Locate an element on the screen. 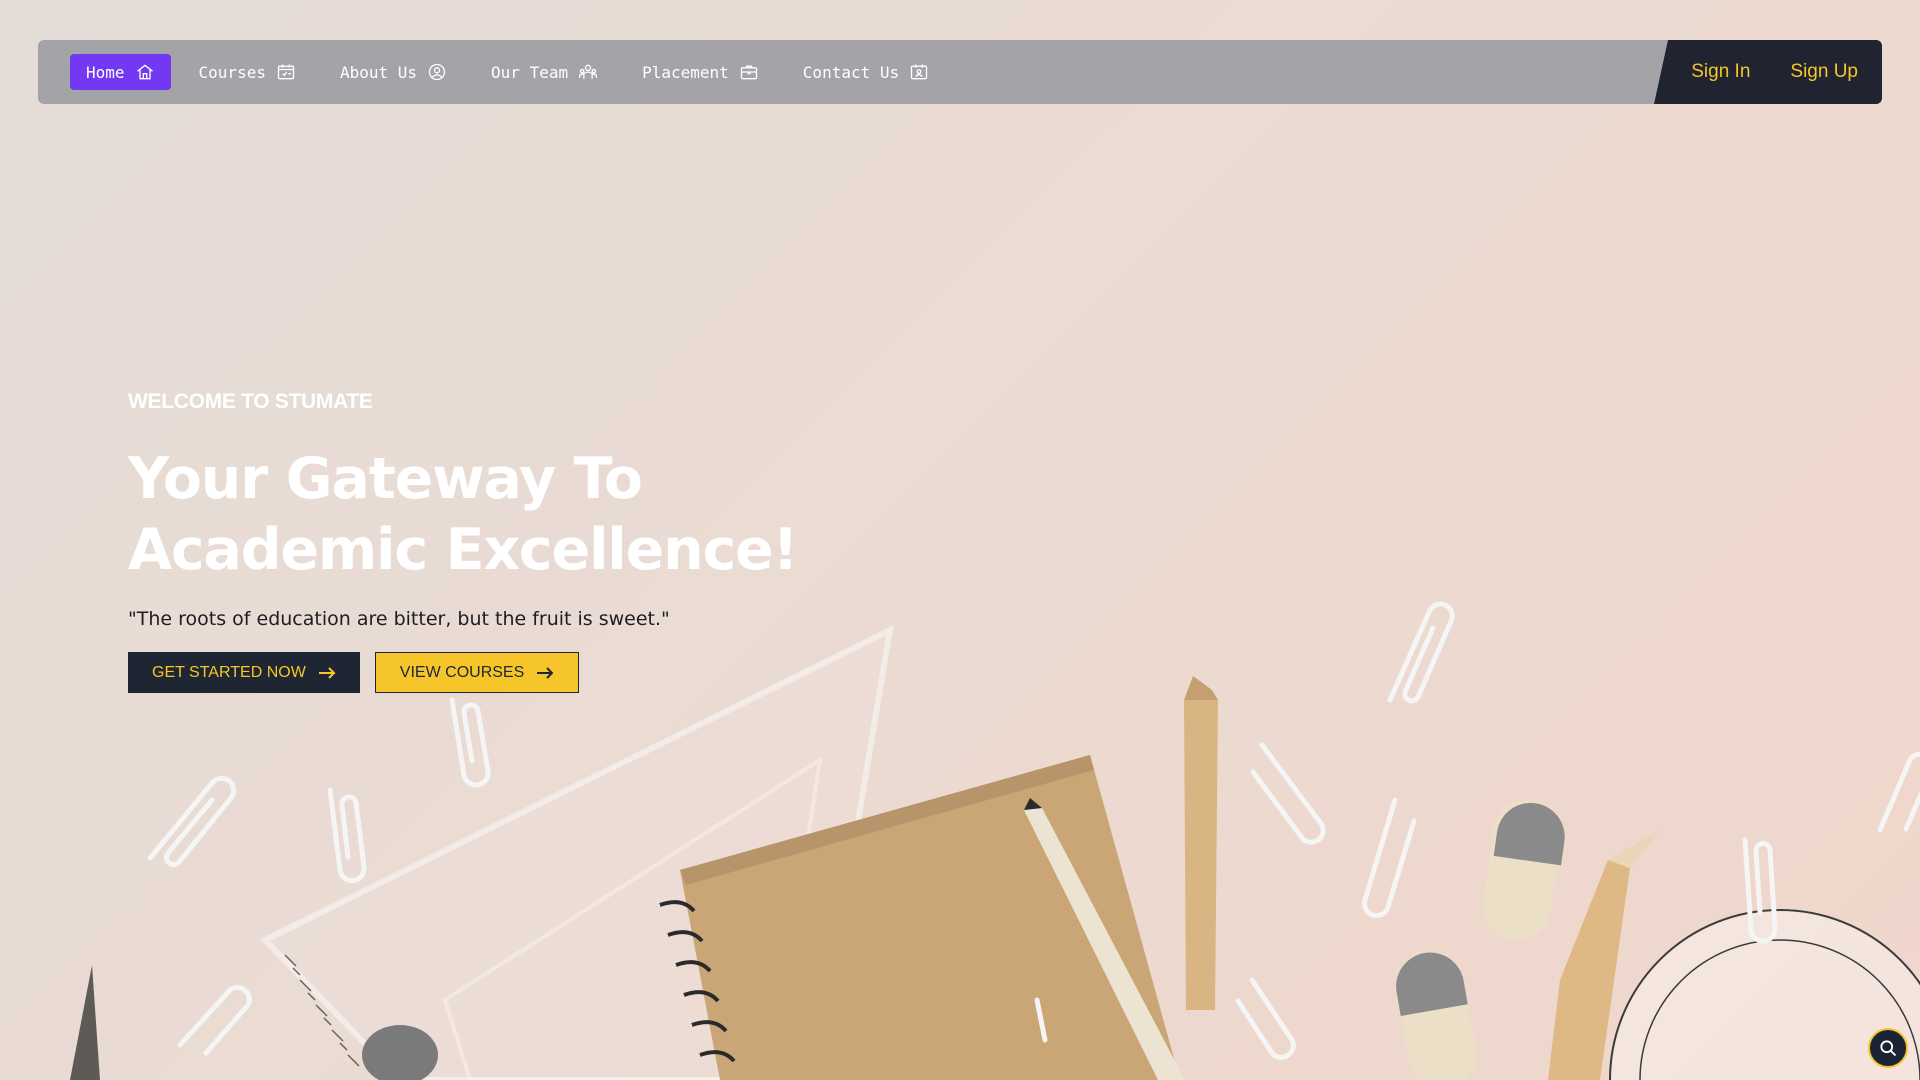 The image size is (1920, 1080). nav-item-label: About Us is located at coordinates (378, 72).